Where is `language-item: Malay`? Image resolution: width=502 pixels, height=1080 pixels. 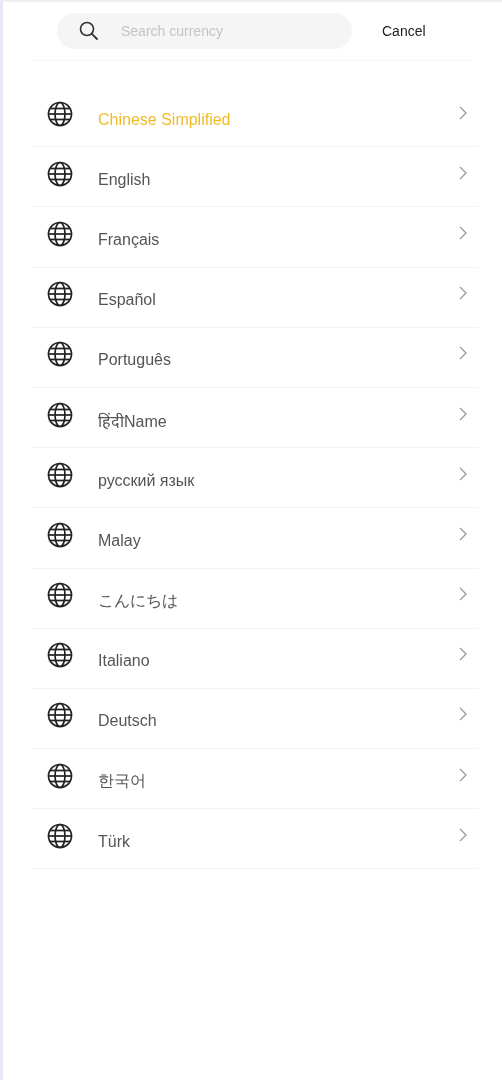 language-item: Malay is located at coordinates (255, 538).